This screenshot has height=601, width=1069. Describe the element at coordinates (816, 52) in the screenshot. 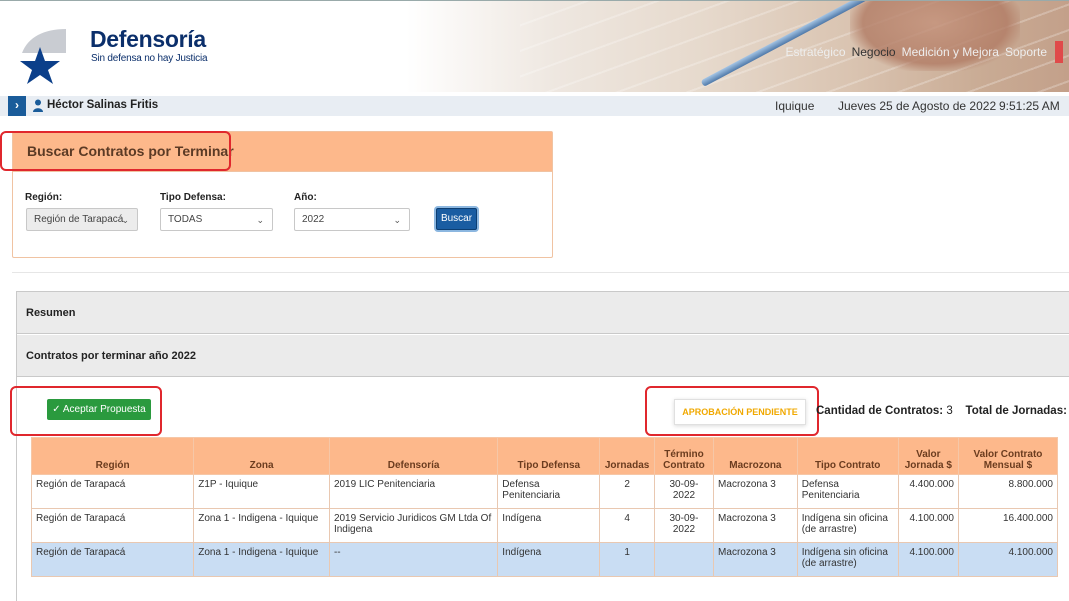

I see `nav-estrategico: Estratégico` at that location.